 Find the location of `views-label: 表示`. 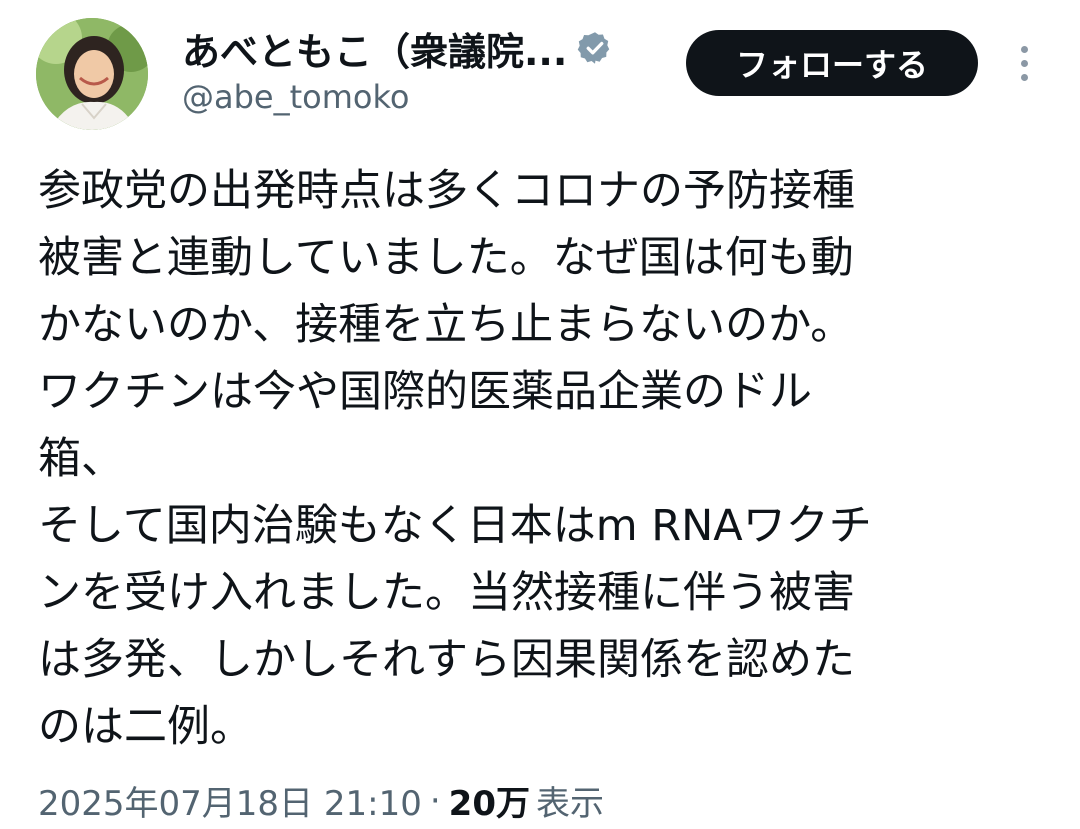

views-label: 表示 is located at coordinates (570, 804).